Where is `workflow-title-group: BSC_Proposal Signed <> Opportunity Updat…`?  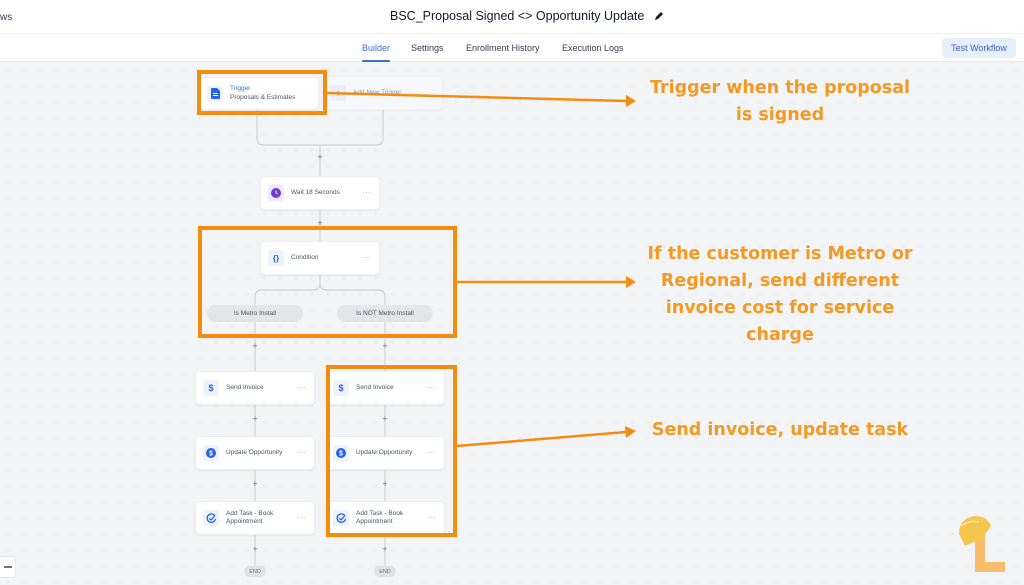
workflow-title-group: BSC_Proposal Signed <> Opportunity Updat… is located at coordinates (527, 16).